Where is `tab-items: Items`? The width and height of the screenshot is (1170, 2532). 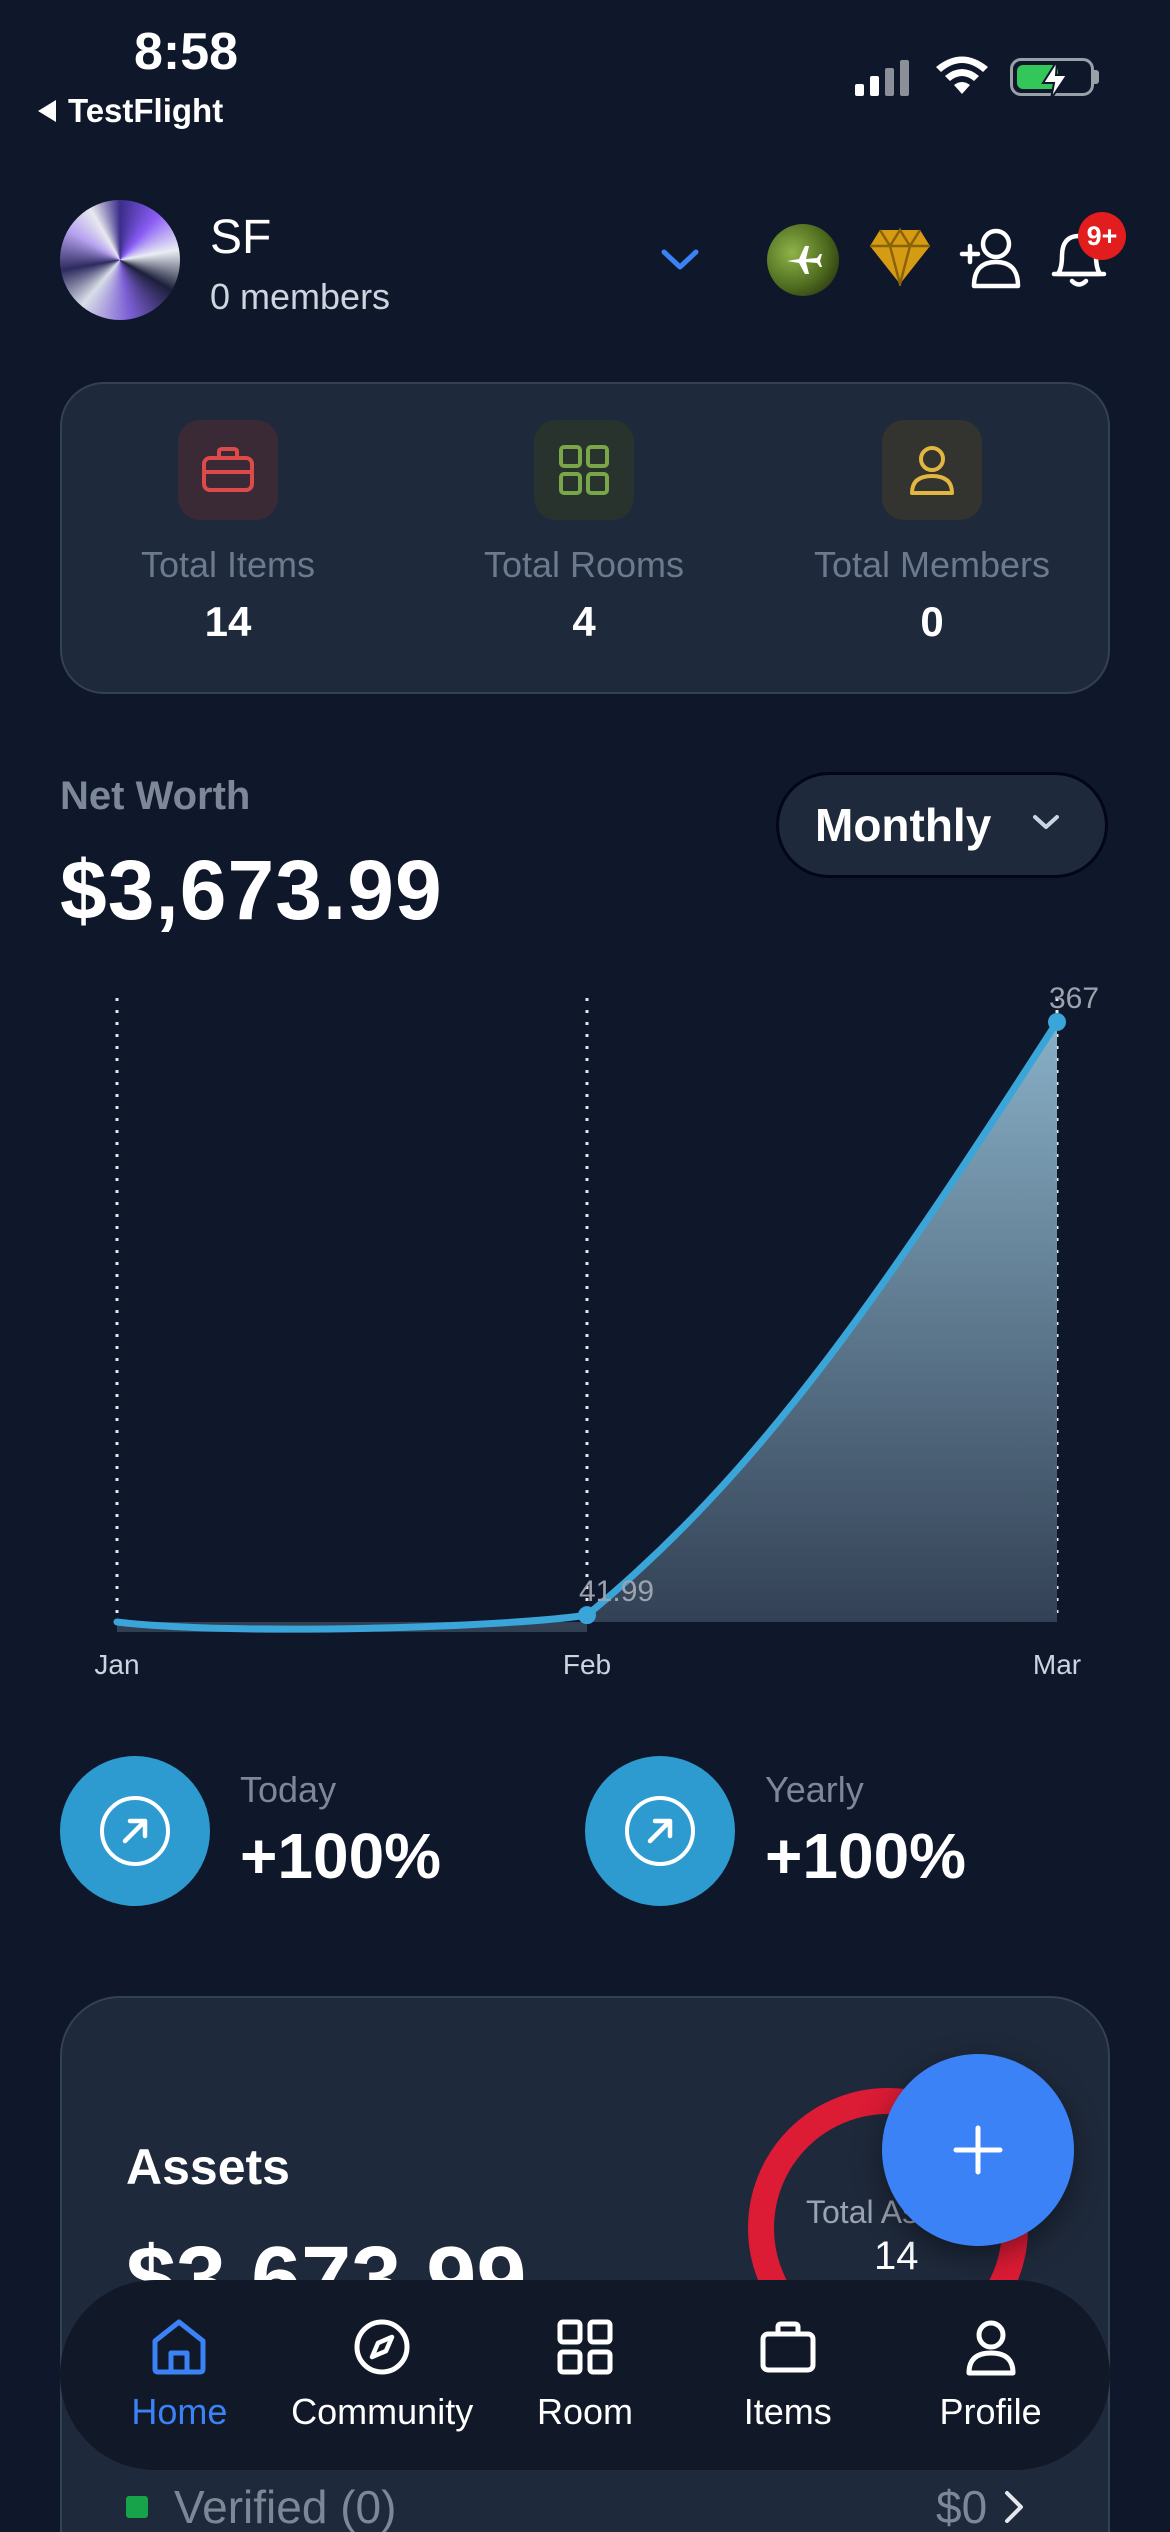 tab-items: Items is located at coordinates (788, 2375).